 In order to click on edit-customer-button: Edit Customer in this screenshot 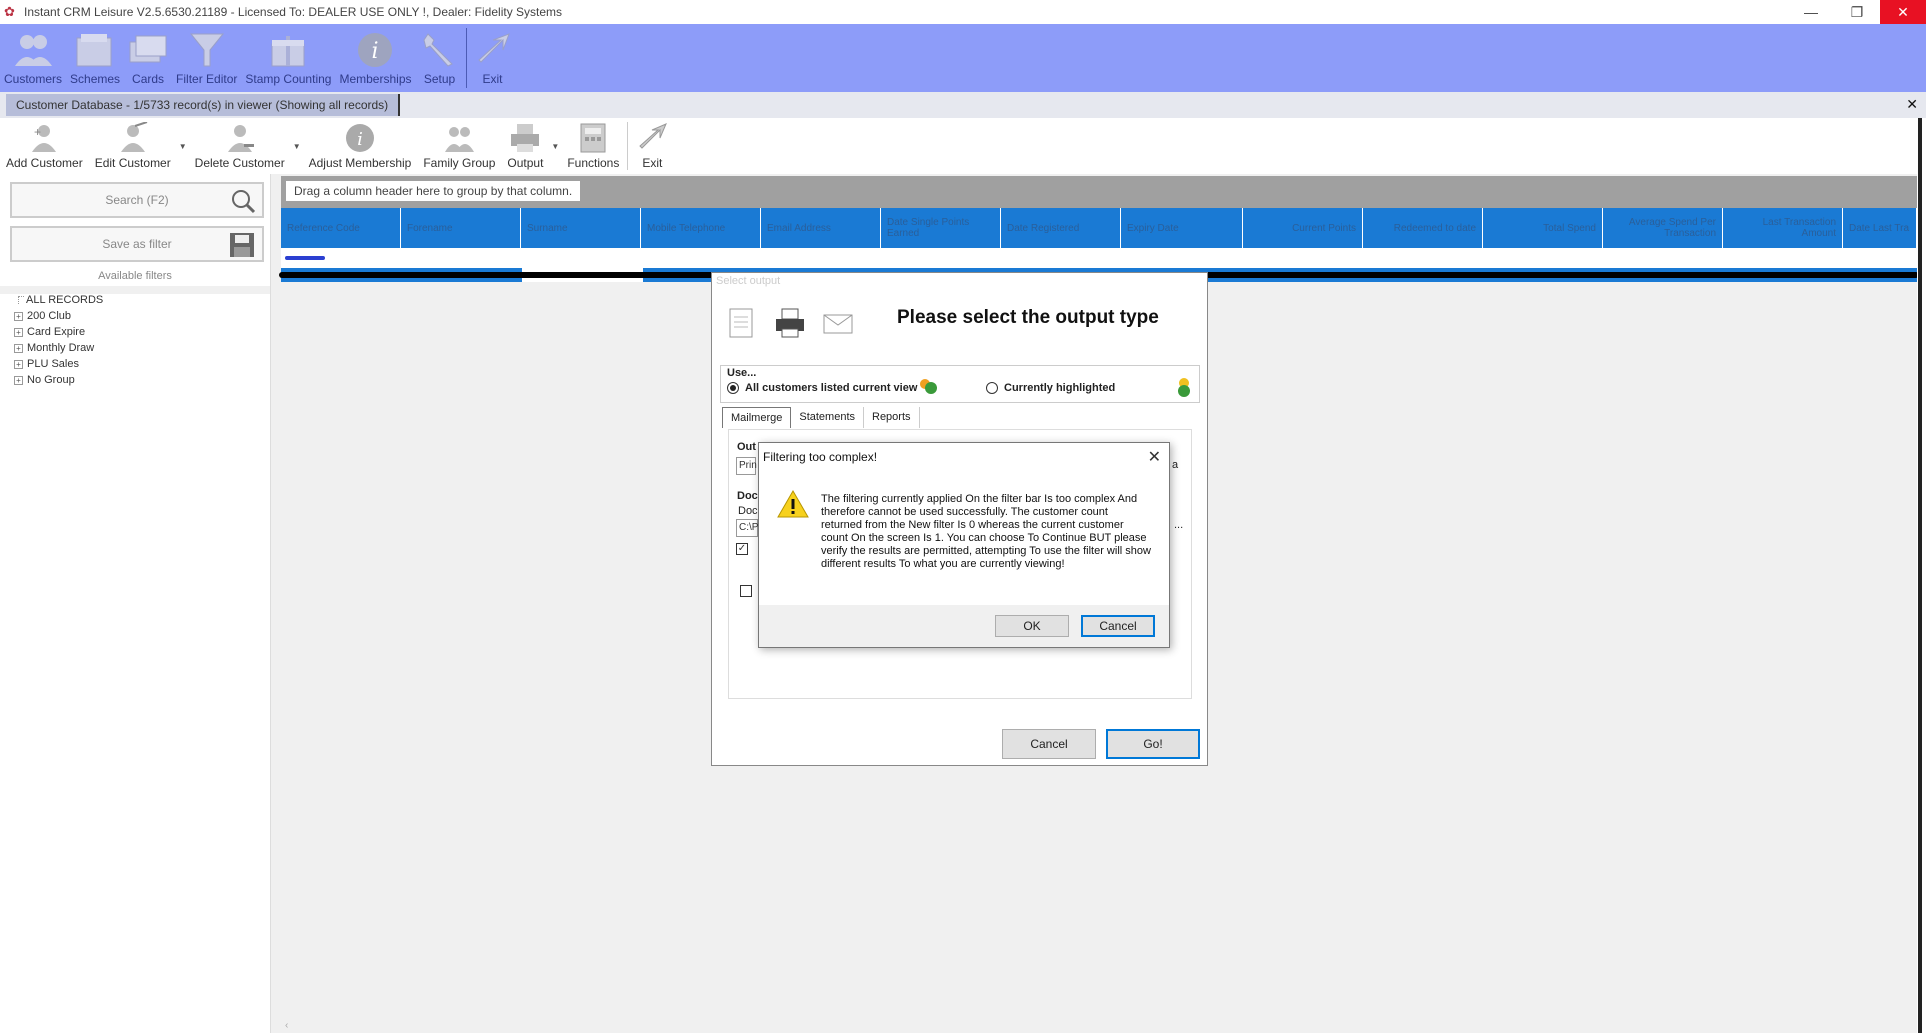, I will do `click(133, 146)`.